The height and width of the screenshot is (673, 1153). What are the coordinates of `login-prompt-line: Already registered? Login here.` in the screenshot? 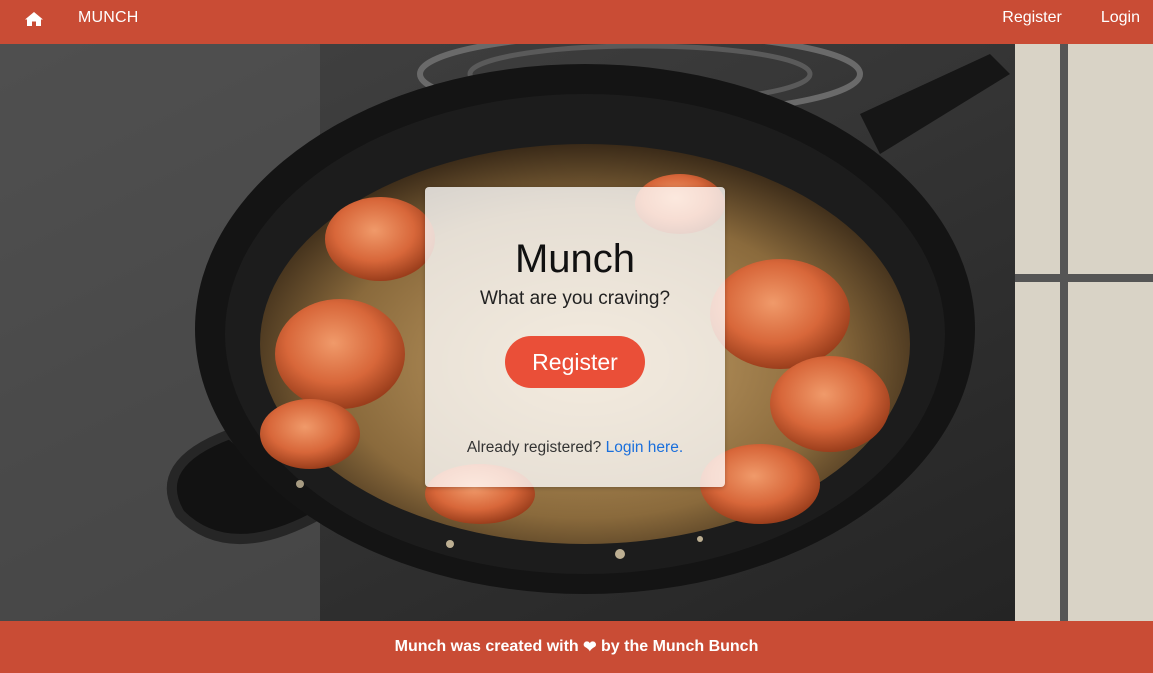 It's located at (575, 448).